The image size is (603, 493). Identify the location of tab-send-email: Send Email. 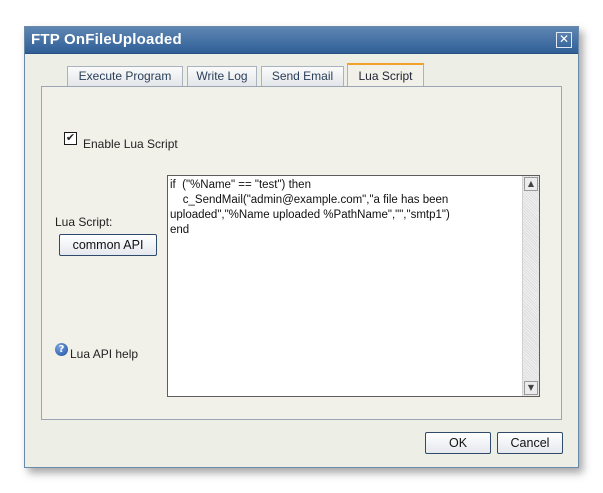
(302, 76).